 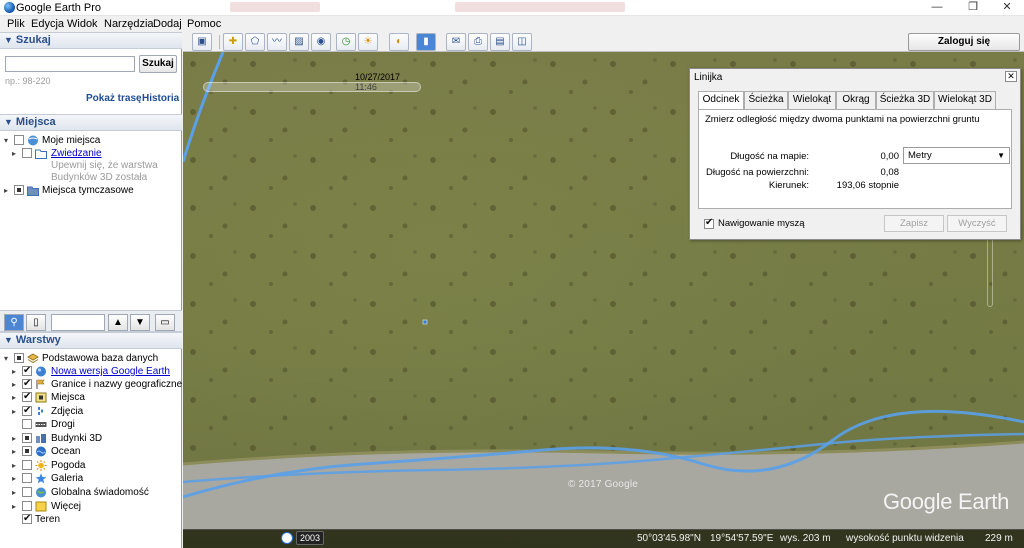 I want to click on time-slider-track, so click(x=312, y=87).